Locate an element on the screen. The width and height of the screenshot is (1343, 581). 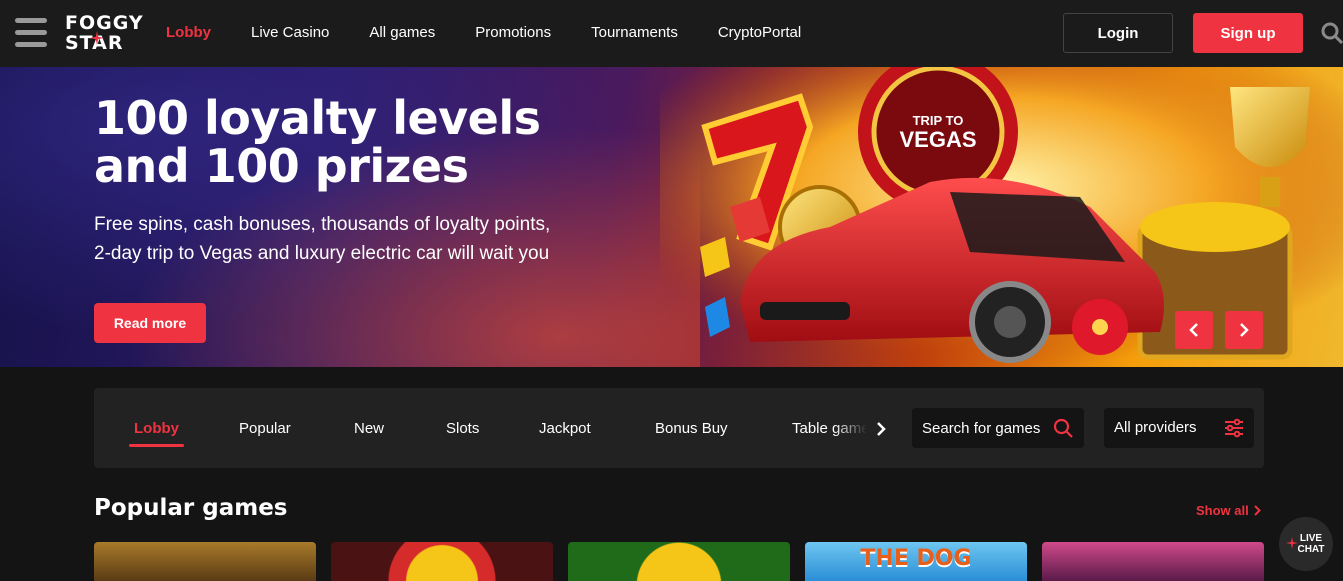
game-tile: THE DOG is located at coordinates (916, 561).